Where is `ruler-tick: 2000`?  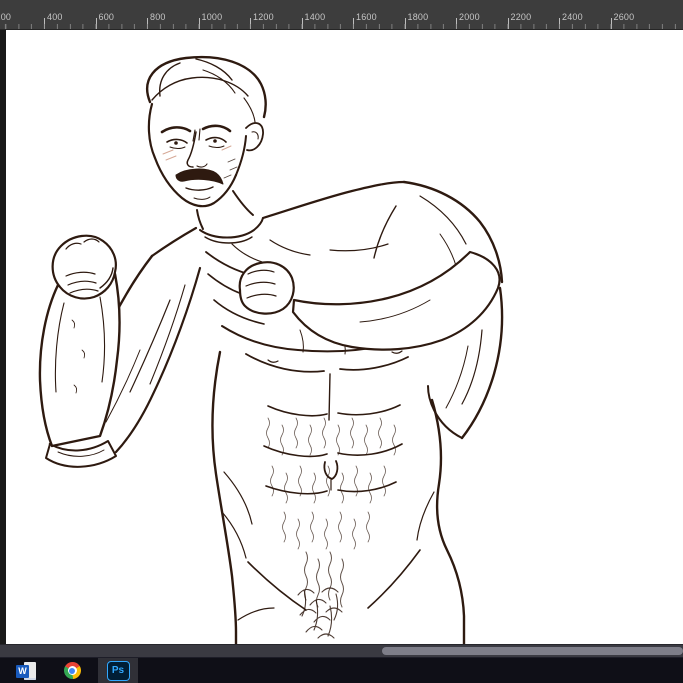 ruler-tick: 2000 is located at coordinates (482, 14).